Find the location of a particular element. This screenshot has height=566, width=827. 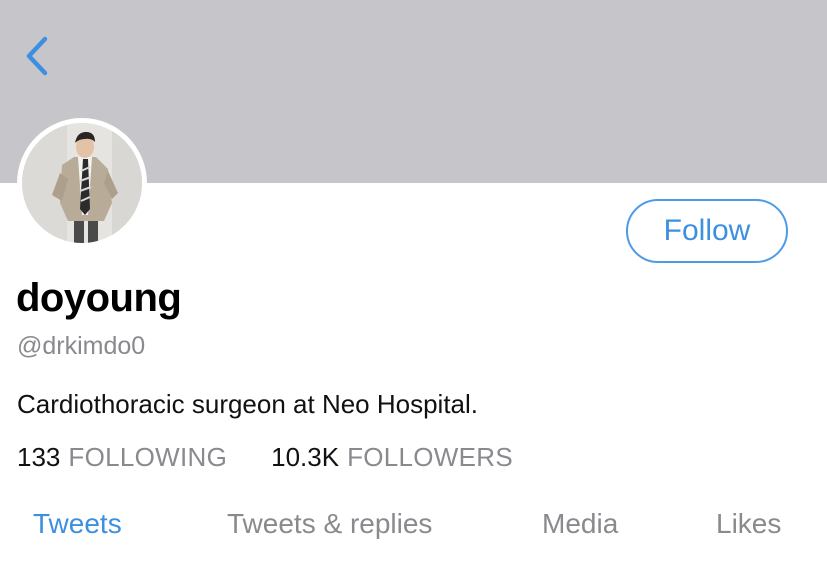

tab-likes: Likes is located at coordinates (748, 524).